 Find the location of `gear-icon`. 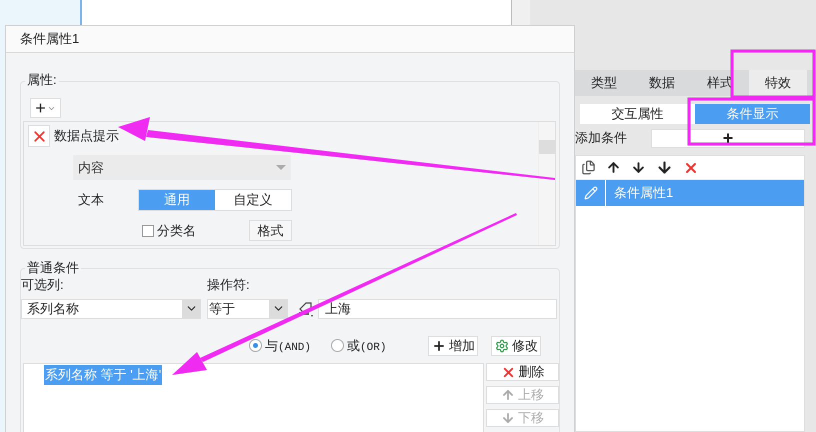

gear-icon is located at coordinates (501, 345).